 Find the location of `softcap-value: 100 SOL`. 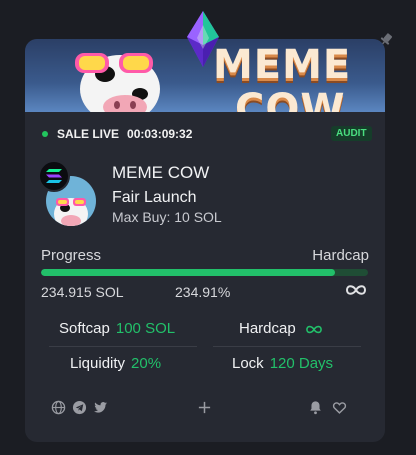

softcap-value: 100 SOL is located at coordinates (145, 328).